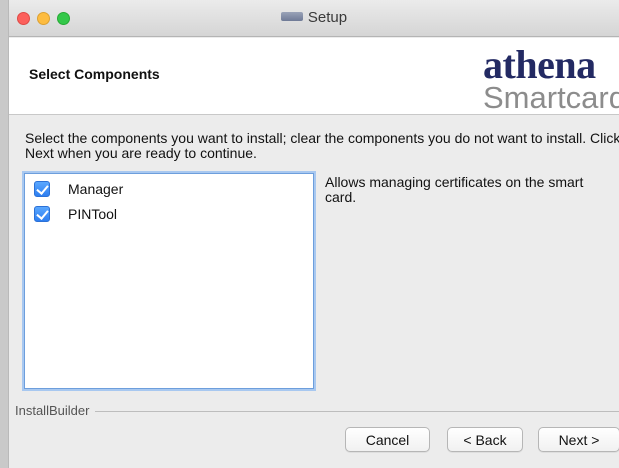 The height and width of the screenshot is (468, 619). Describe the element at coordinates (578, 439) in the screenshot. I see `next-button: Next >` at that location.